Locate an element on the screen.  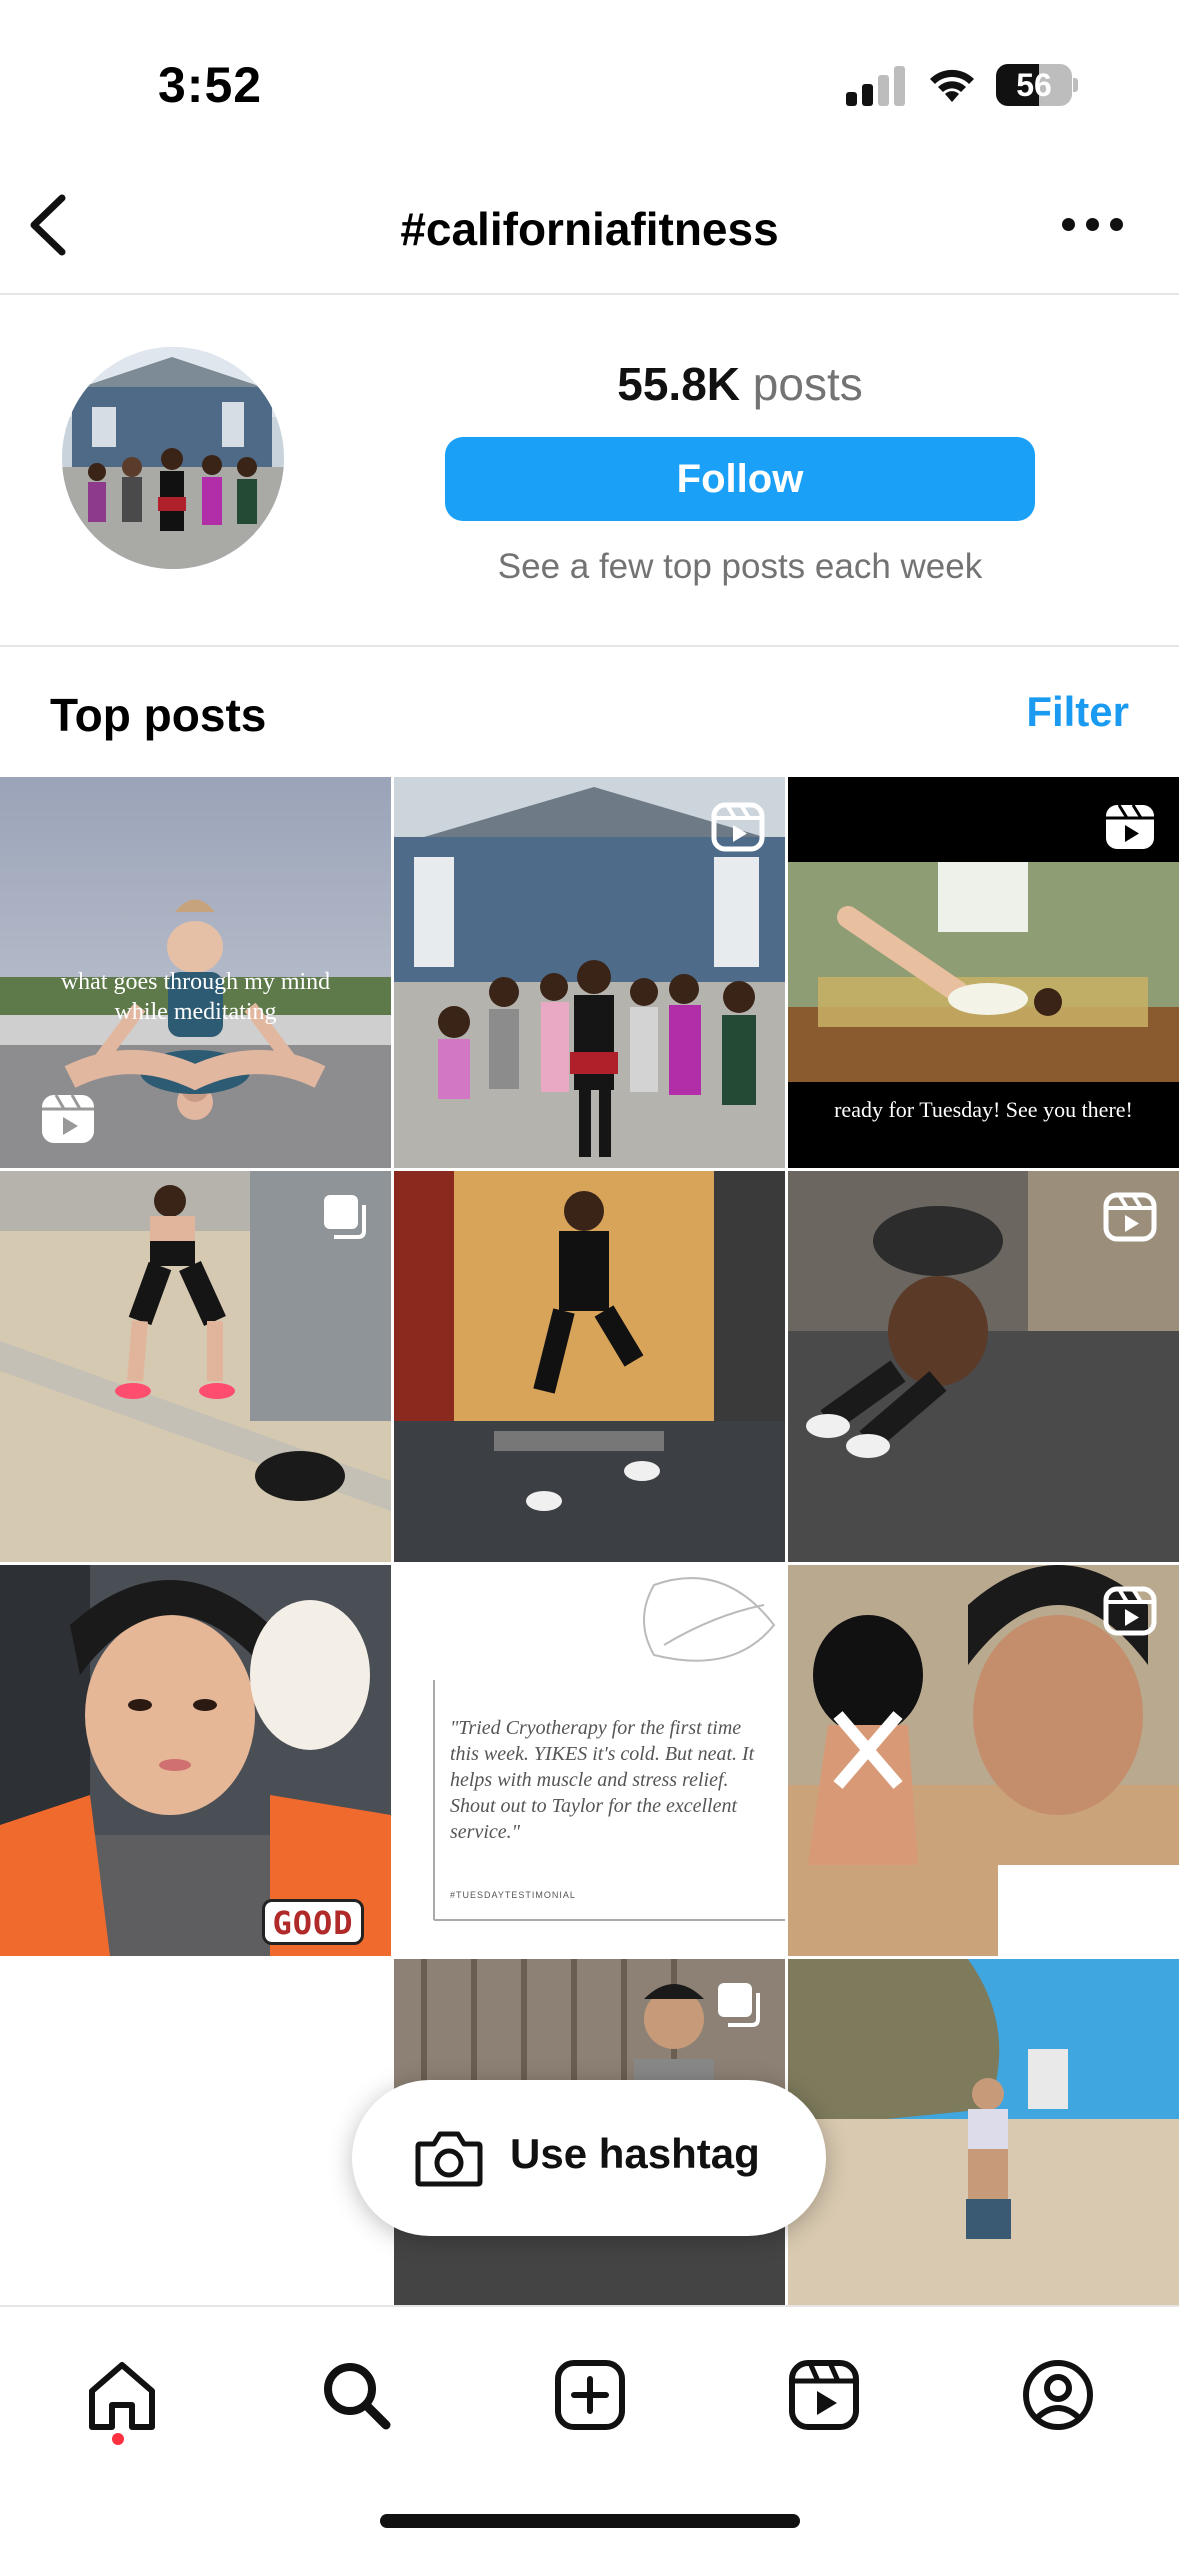
follow-button: Follow is located at coordinates (740, 479).